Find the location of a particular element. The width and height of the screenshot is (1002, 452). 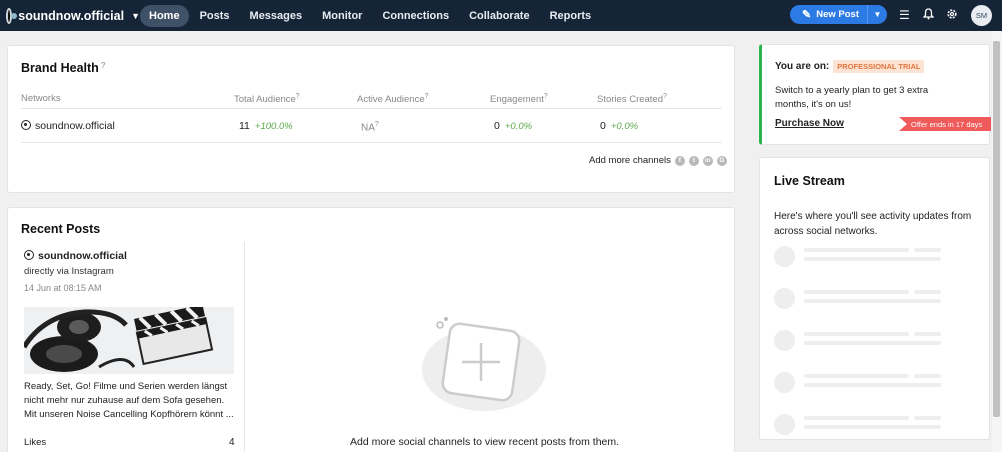

instagram-icon is located at coordinates (26, 125).